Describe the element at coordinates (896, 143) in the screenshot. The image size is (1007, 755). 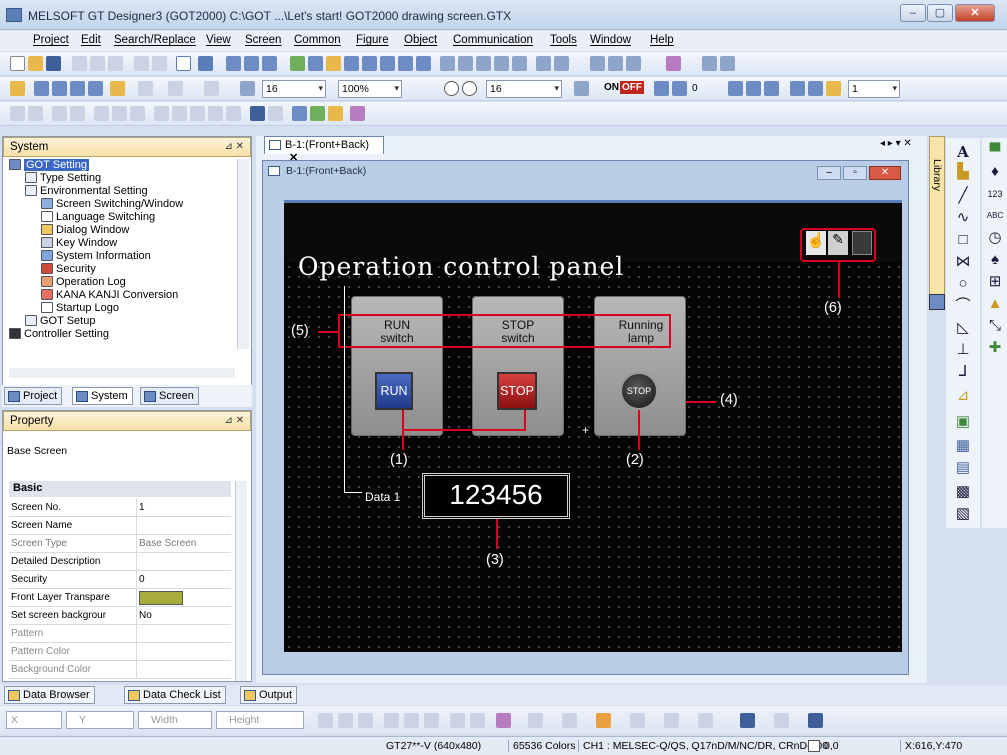
I see `tab-nav-icon: ◂ ▸ ▾ ✕` at that location.